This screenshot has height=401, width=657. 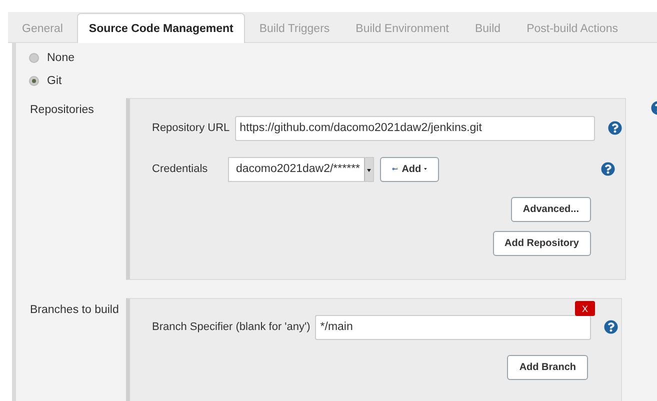 I want to click on radio-label: None, so click(x=60, y=58).